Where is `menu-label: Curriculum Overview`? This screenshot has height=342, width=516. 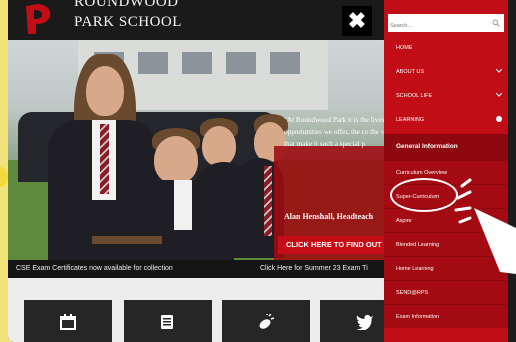
menu-label: Curriculum Overview is located at coordinates (422, 173).